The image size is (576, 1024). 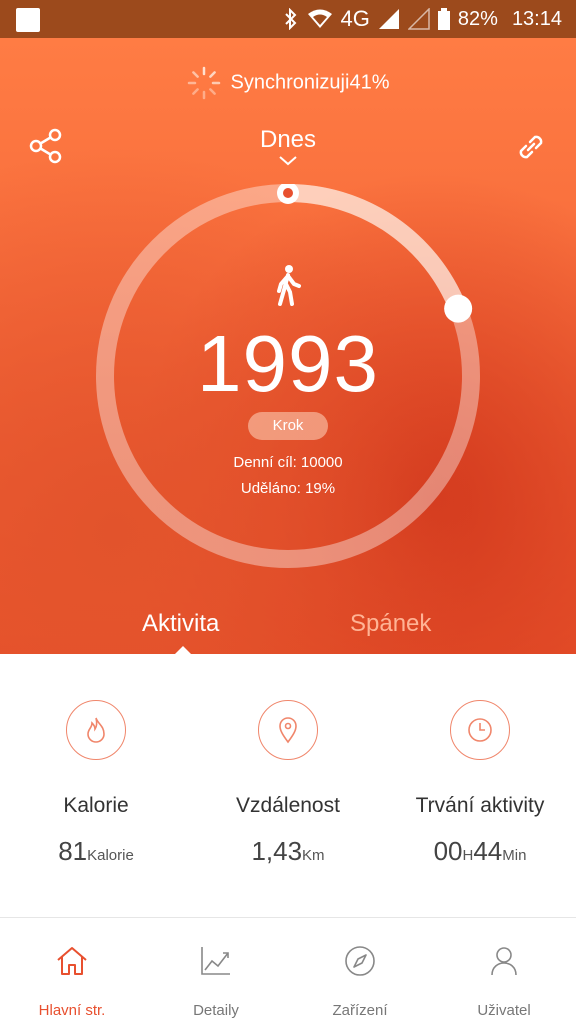 What do you see at coordinates (96, 730) in the screenshot?
I see `flame-icon` at bounding box center [96, 730].